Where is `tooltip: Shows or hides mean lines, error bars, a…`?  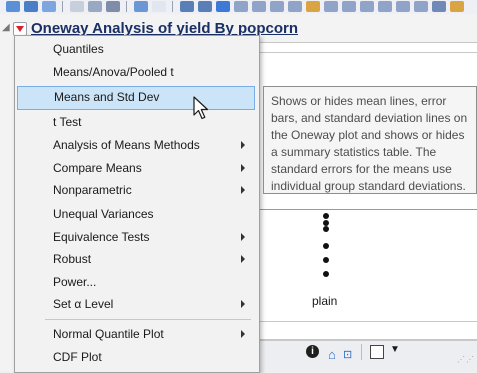
tooltip: Shows or hides mean lines, error bars, a… is located at coordinates (370, 140).